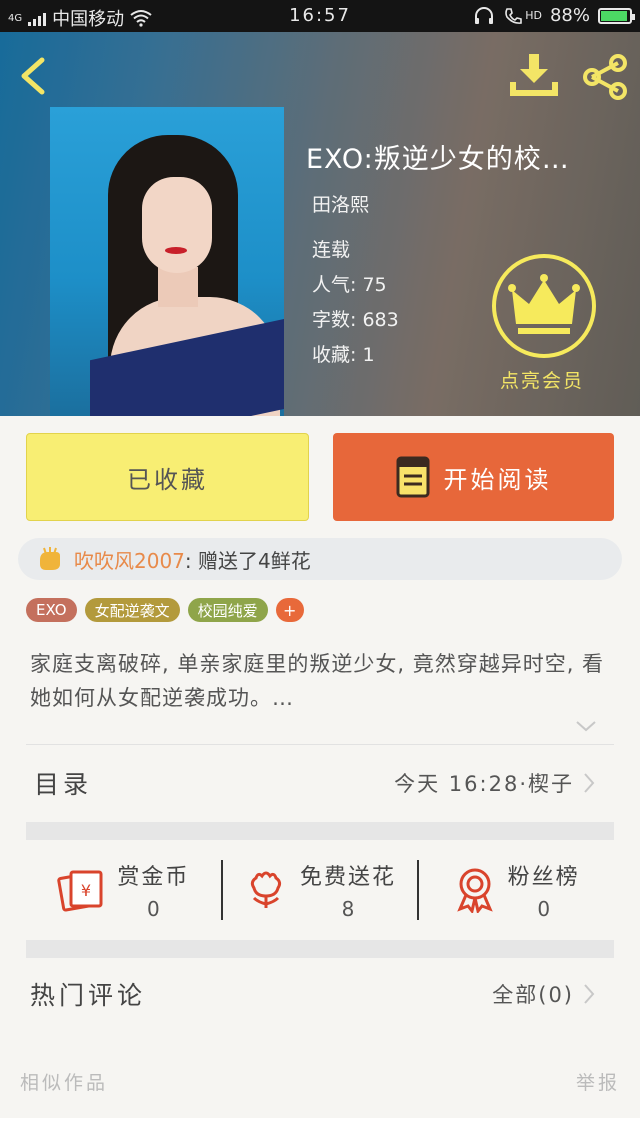  What do you see at coordinates (605, 77) in the screenshot?
I see `share-icon` at bounding box center [605, 77].